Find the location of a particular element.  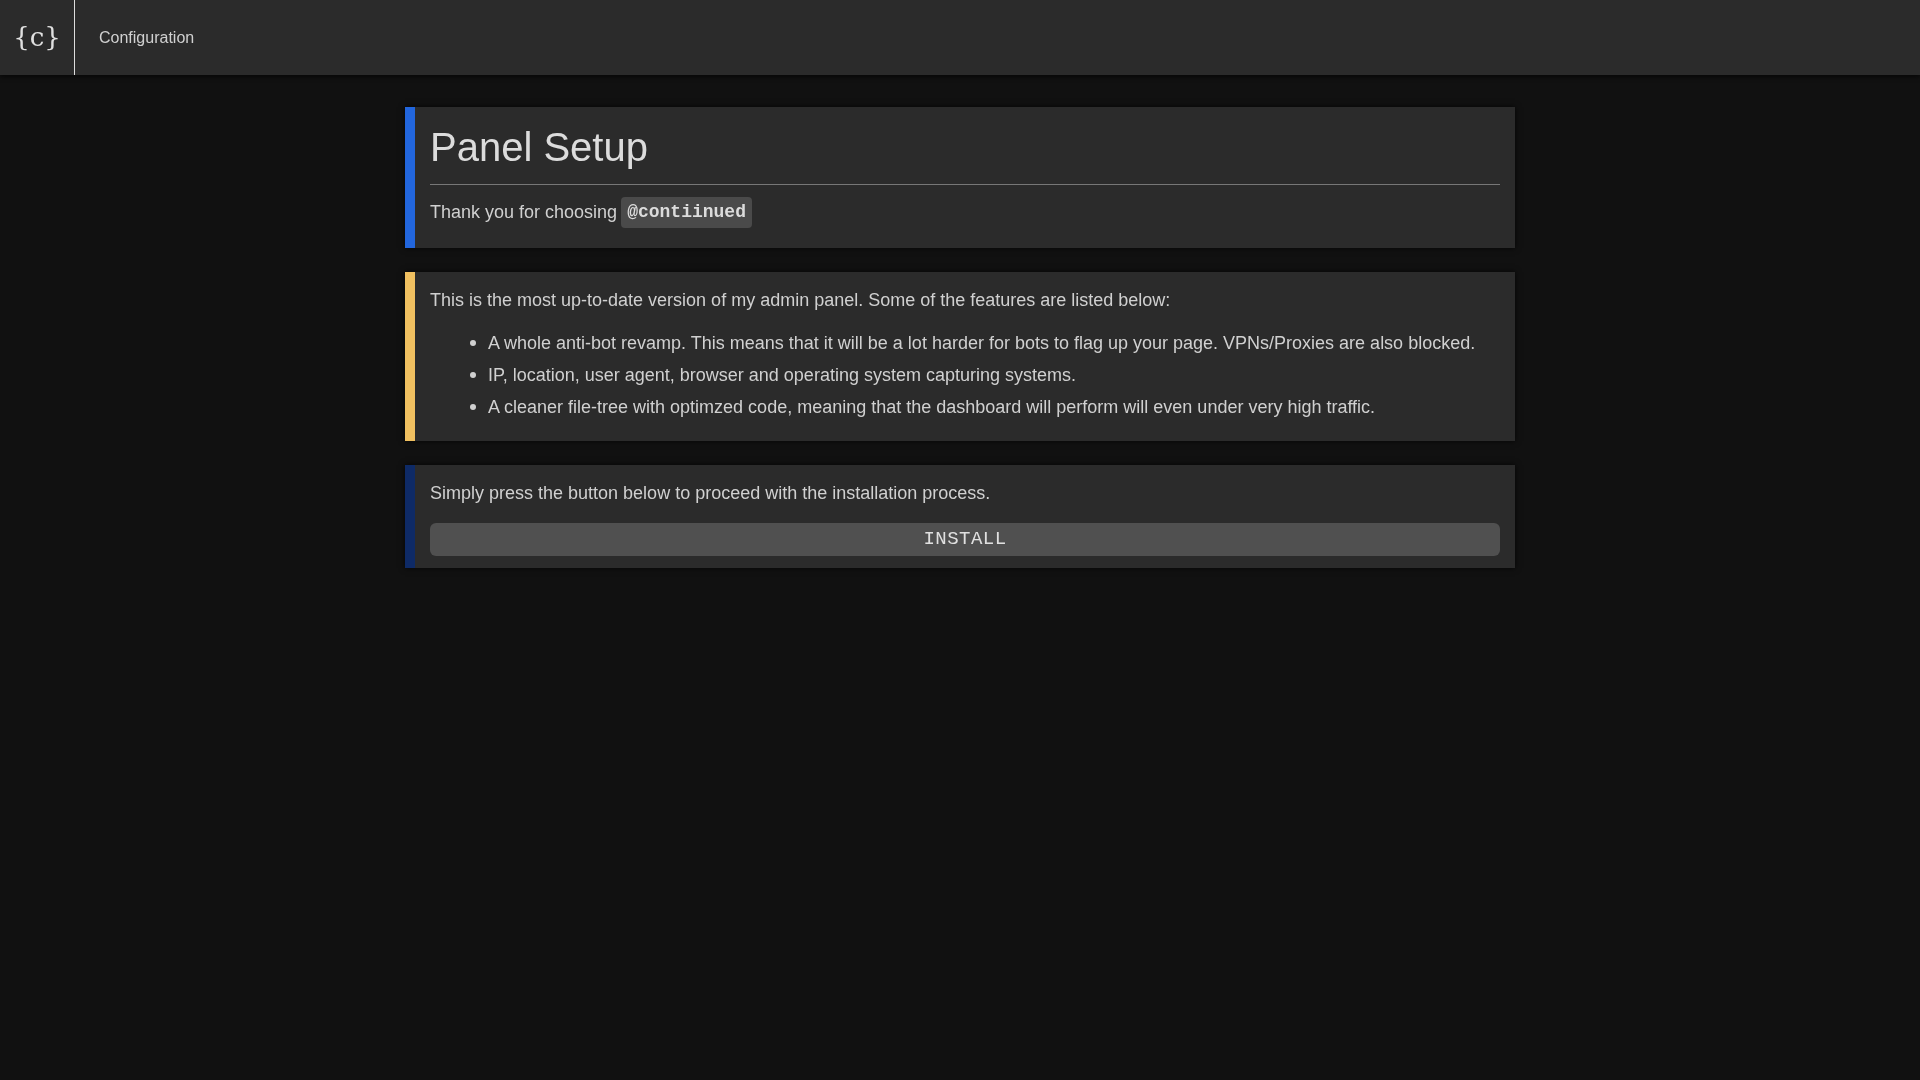

logo: {c} is located at coordinates (37, 37).